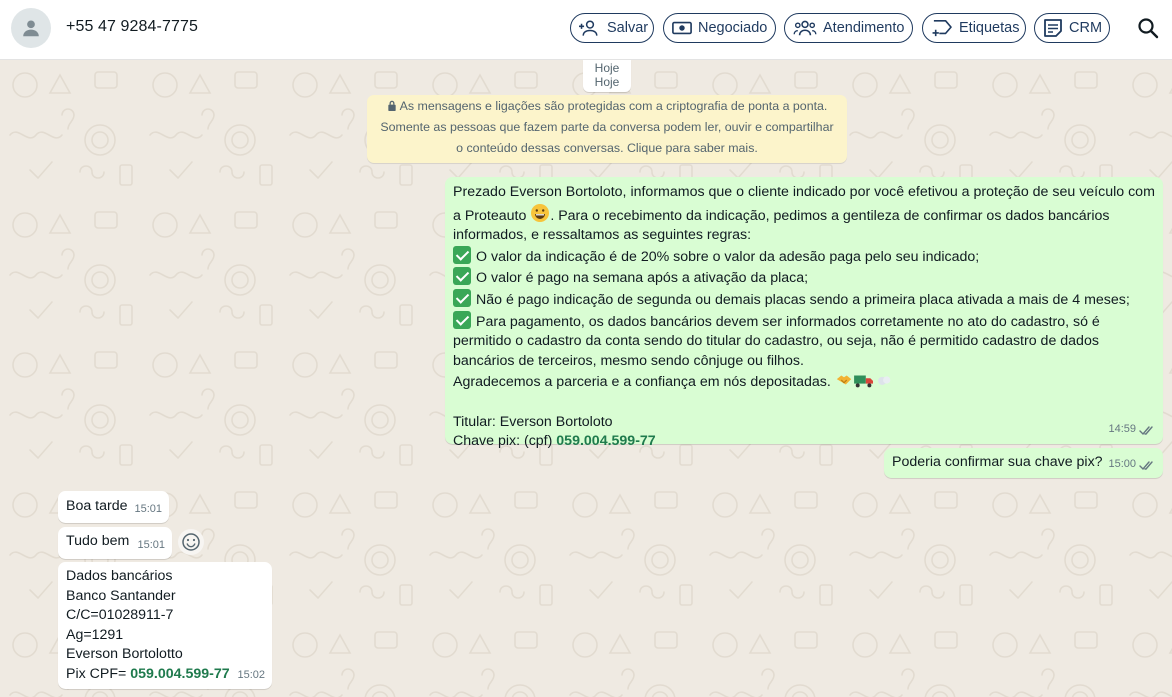 This screenshot has width=1172, height=697. I want to click on note-icon, so click(1053, 28).